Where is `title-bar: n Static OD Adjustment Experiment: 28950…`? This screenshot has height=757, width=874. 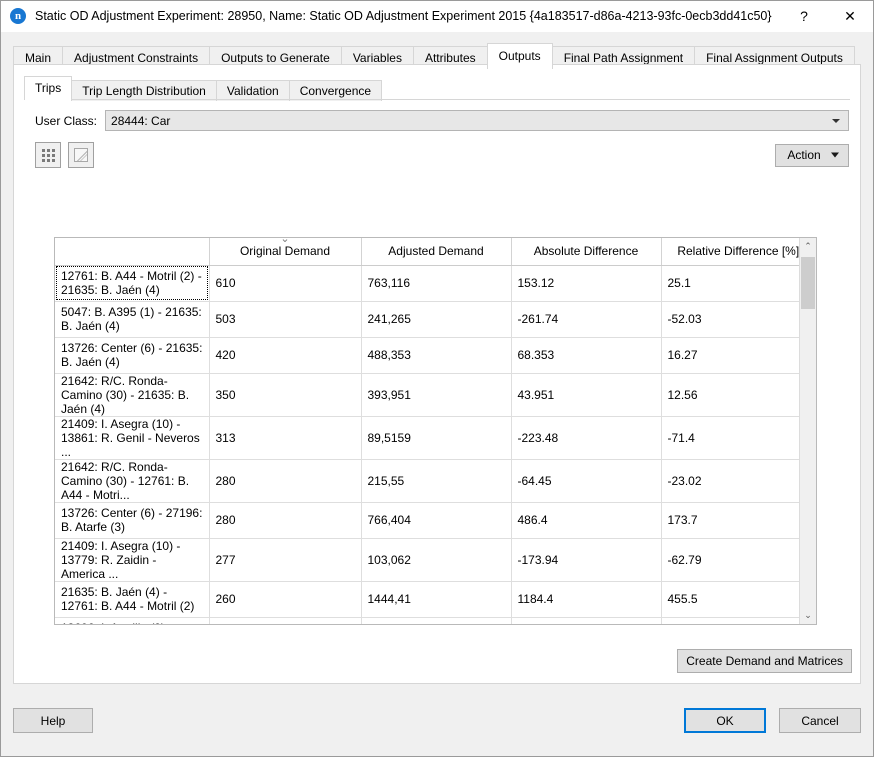
title-bar: n Static OD Adjustment Experiment: 28950… is located at coordinates (437, 16).